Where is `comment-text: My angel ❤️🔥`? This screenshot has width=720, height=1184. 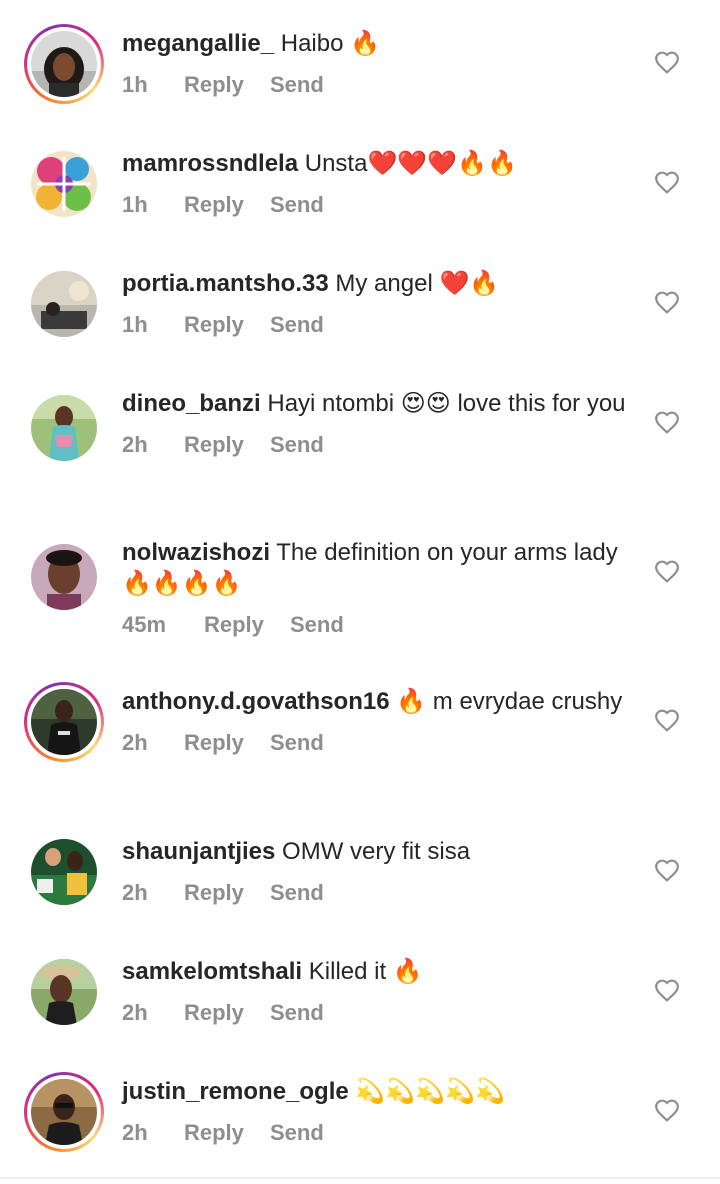
comment-text: My angel ❤️🔥 is located at coordinates (417, 283).